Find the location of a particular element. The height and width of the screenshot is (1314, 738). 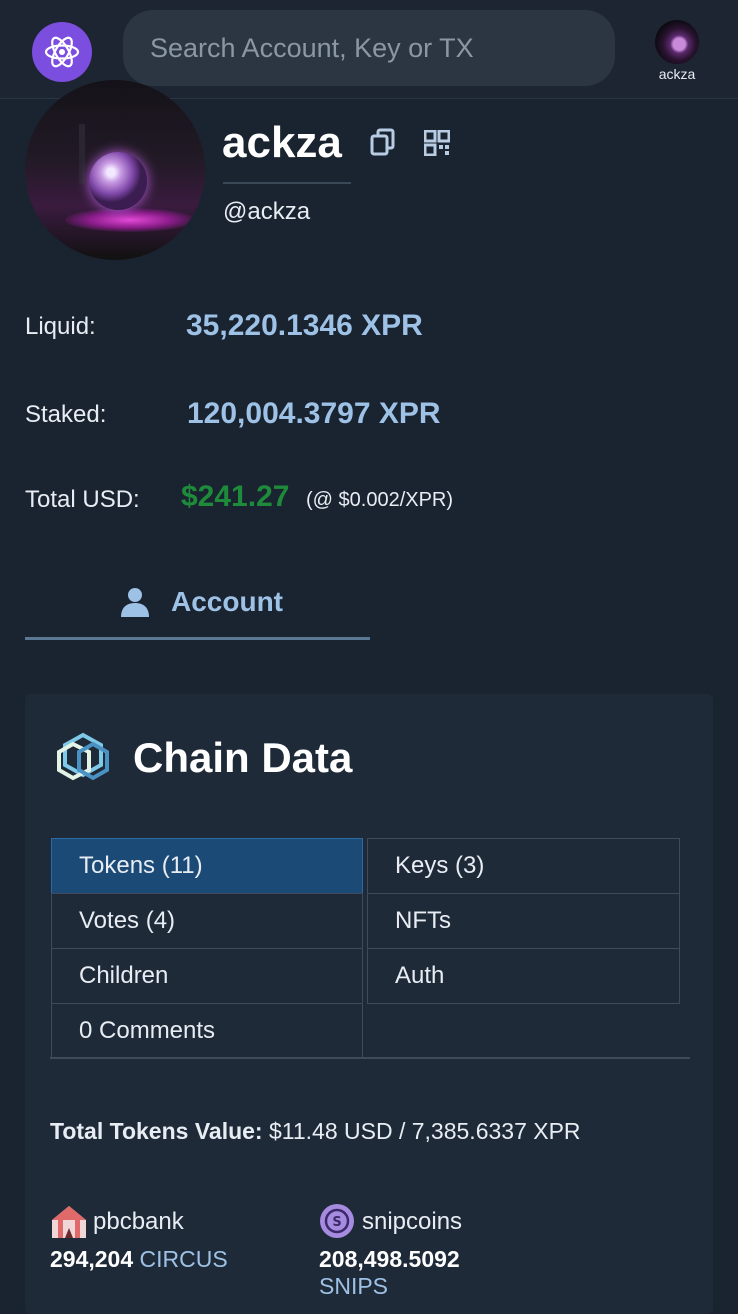

atom-icon is located at coordinates (62, 52).